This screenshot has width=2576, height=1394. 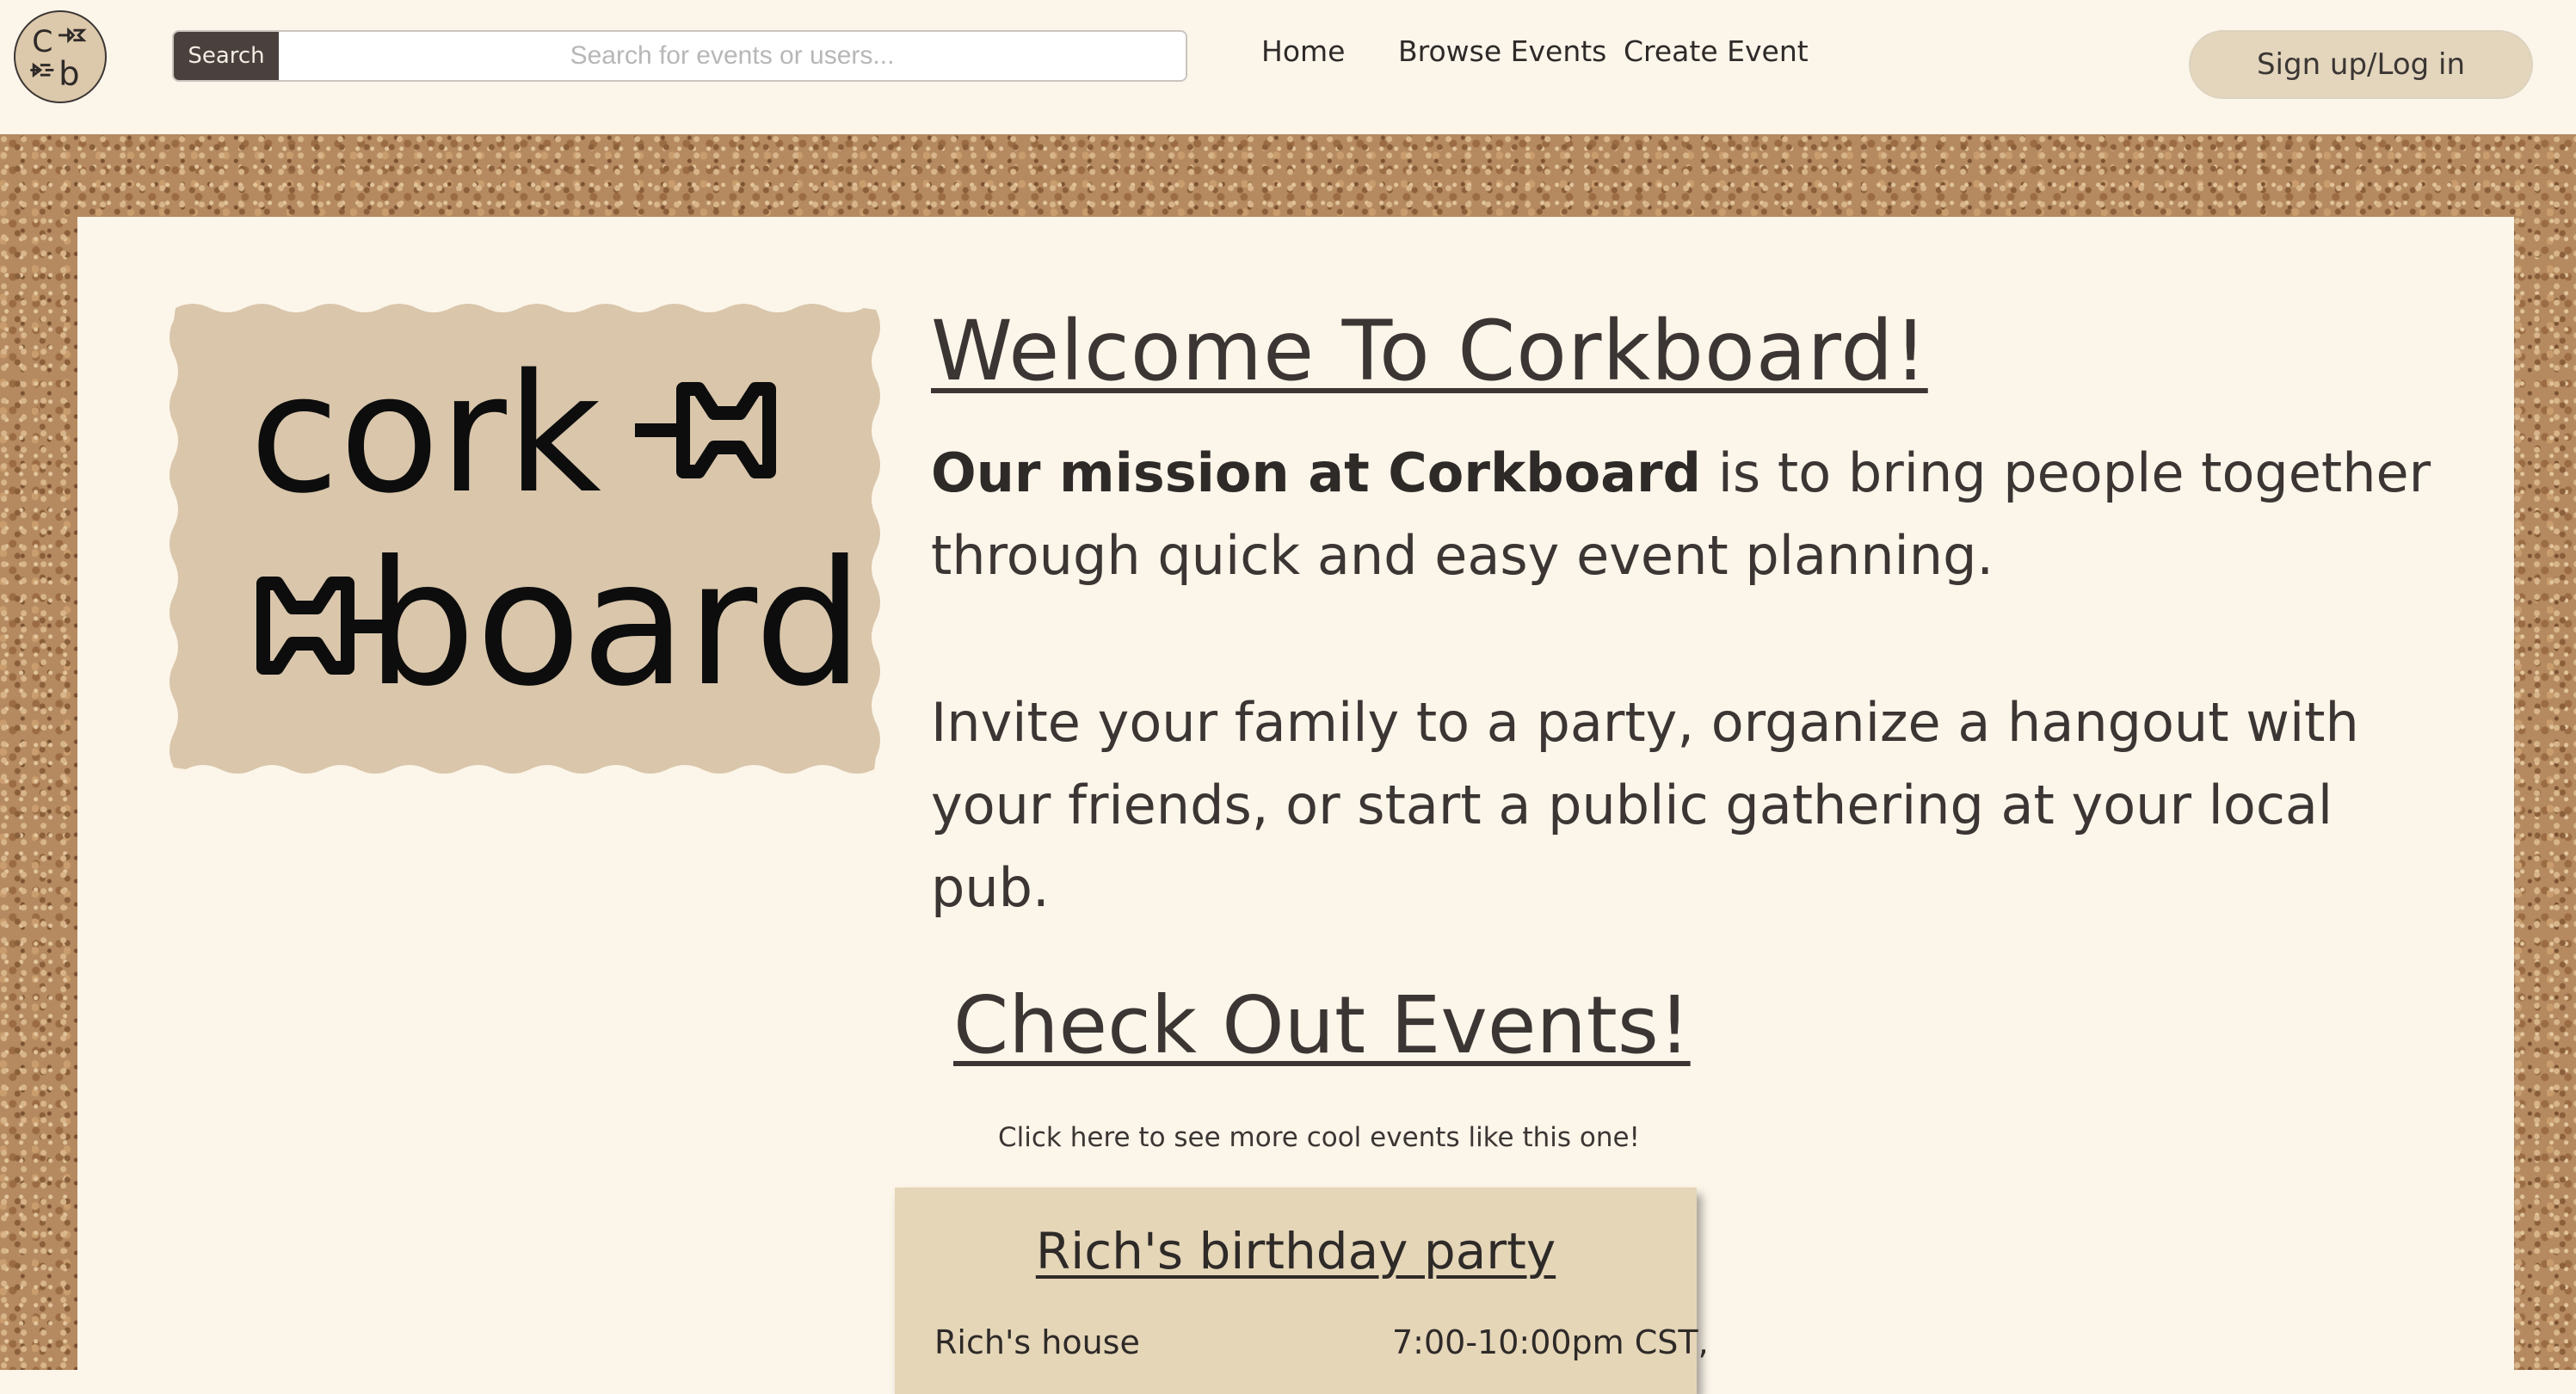 What do you see at coordinates (1296, 1251) in the screenshot?
I see `event-title: Rich's birthday party` at bounding box center [1296, 1251].